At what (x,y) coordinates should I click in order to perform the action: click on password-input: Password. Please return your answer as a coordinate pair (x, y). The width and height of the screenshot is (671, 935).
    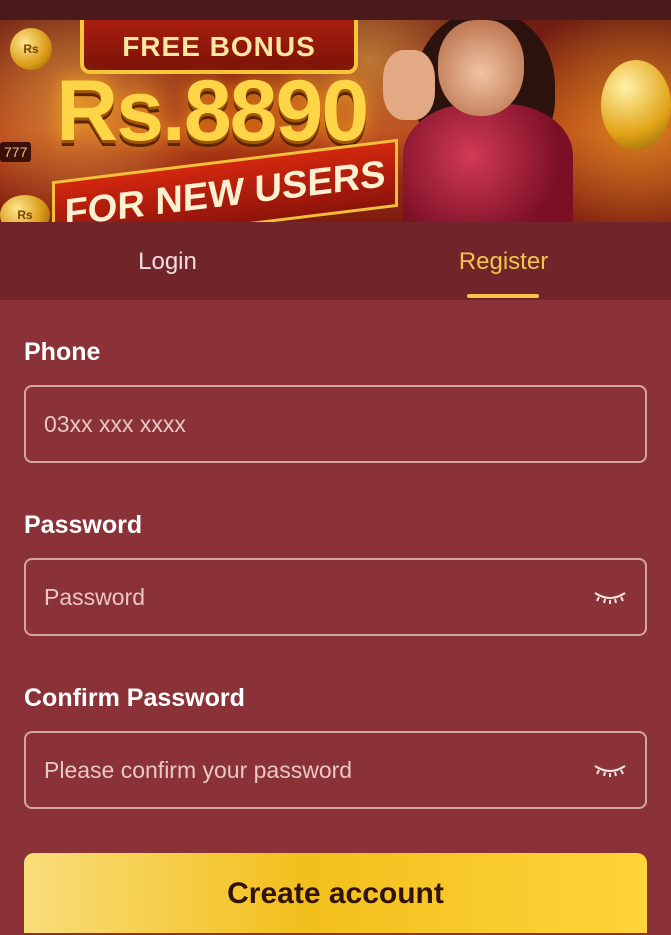
    Looking at the image, I should click on (335, 597).